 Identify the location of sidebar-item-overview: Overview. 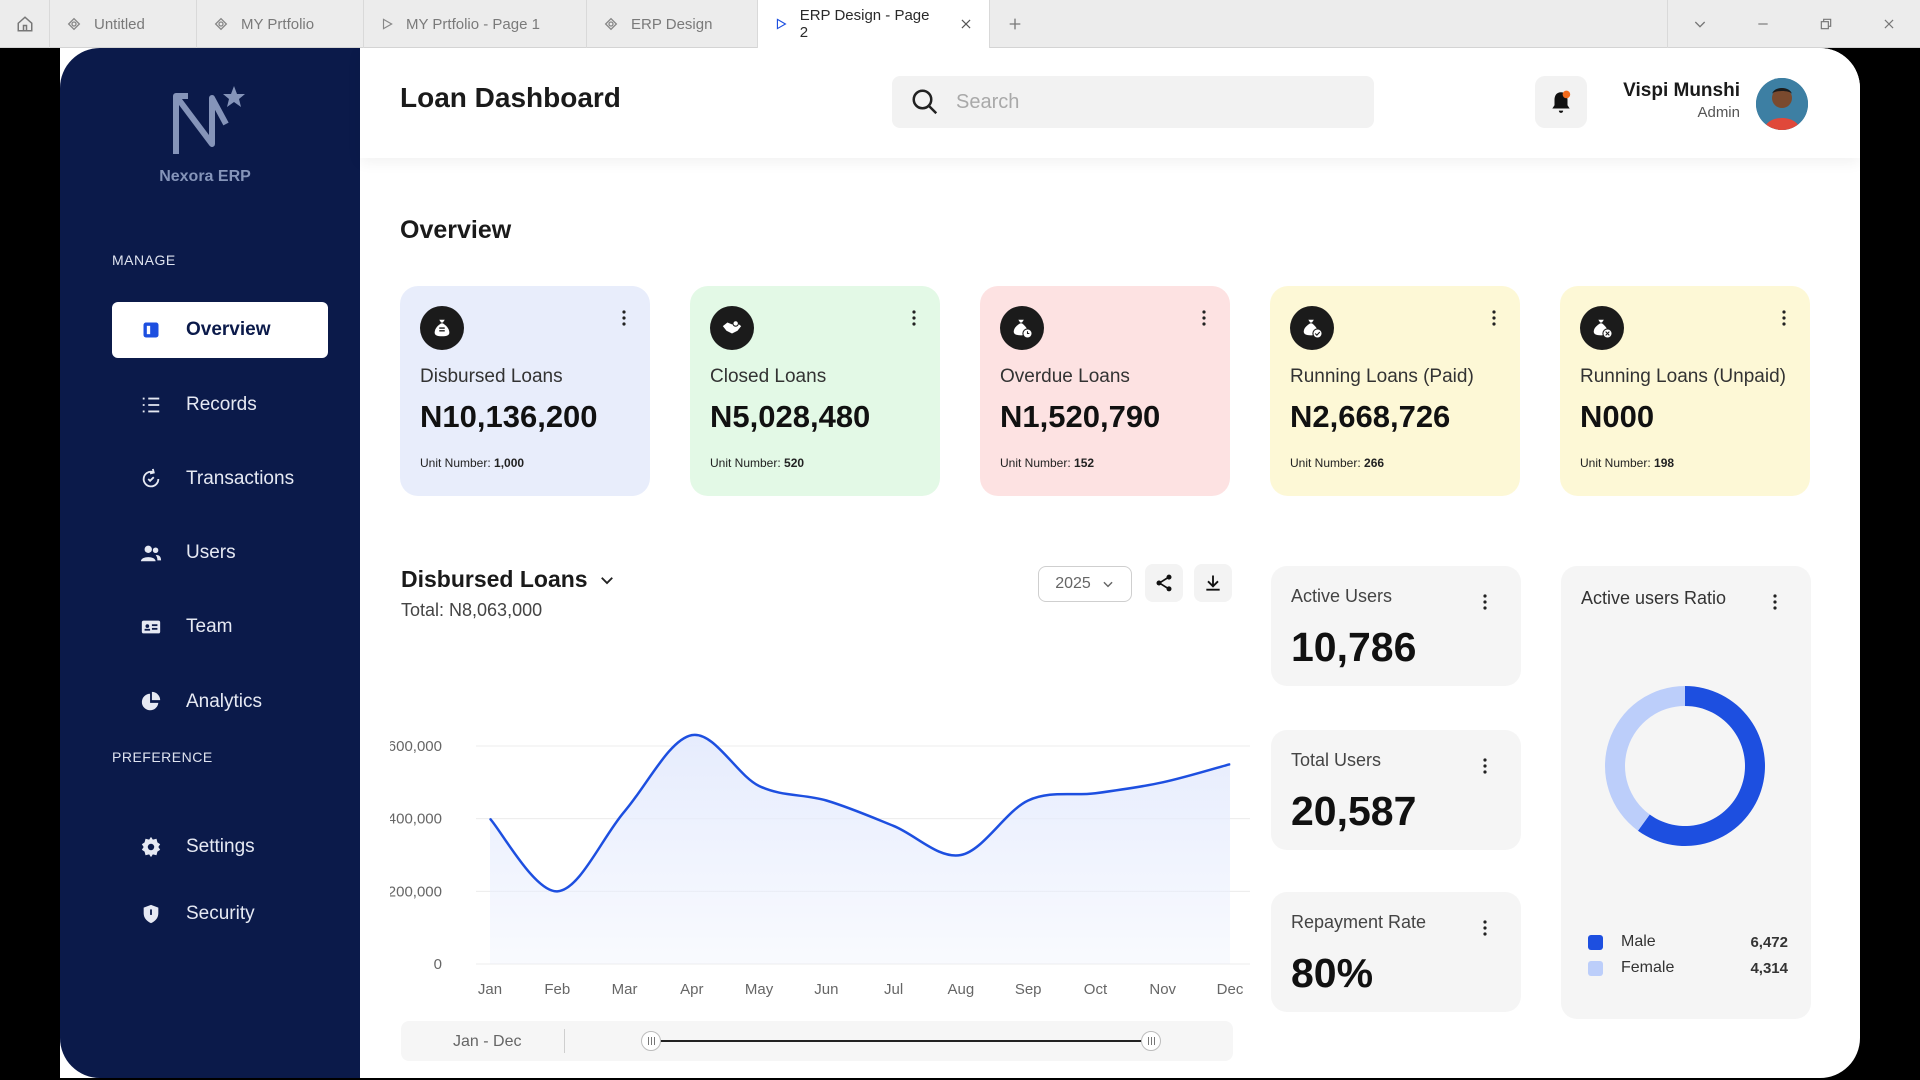
(220, 330).